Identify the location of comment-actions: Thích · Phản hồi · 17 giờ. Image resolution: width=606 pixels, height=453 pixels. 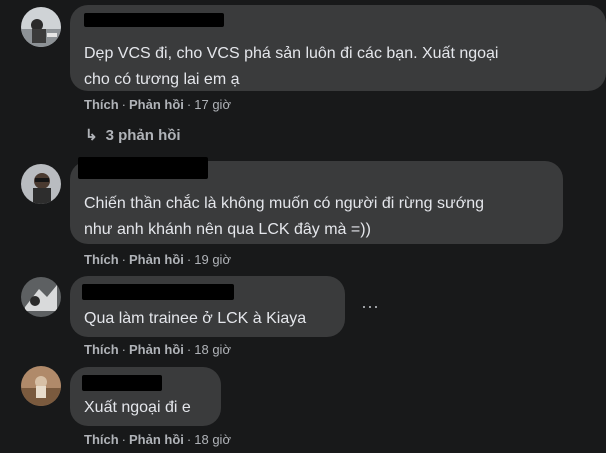
(157, 104).